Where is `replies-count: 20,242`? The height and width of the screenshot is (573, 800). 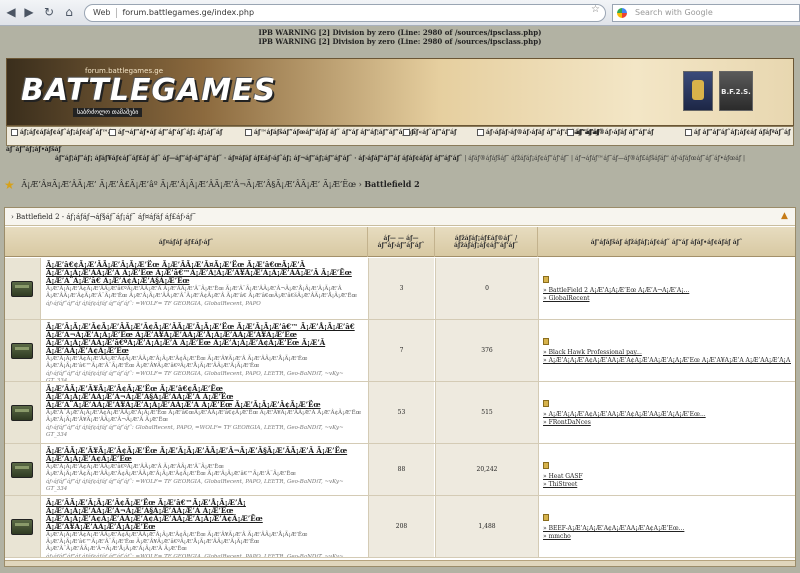 replies-count: 20,242 is located at coordinates (486, 469).